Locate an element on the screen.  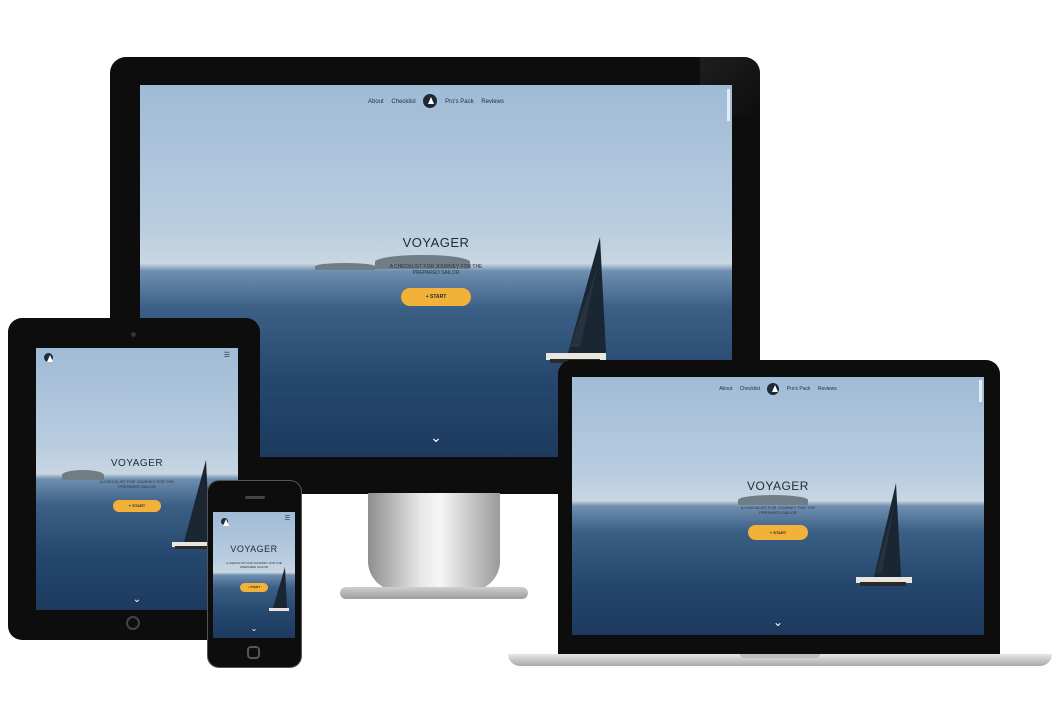
desktop-nav: About Checklist Pro's Pack Reviews is located at coordinates (436, 101).